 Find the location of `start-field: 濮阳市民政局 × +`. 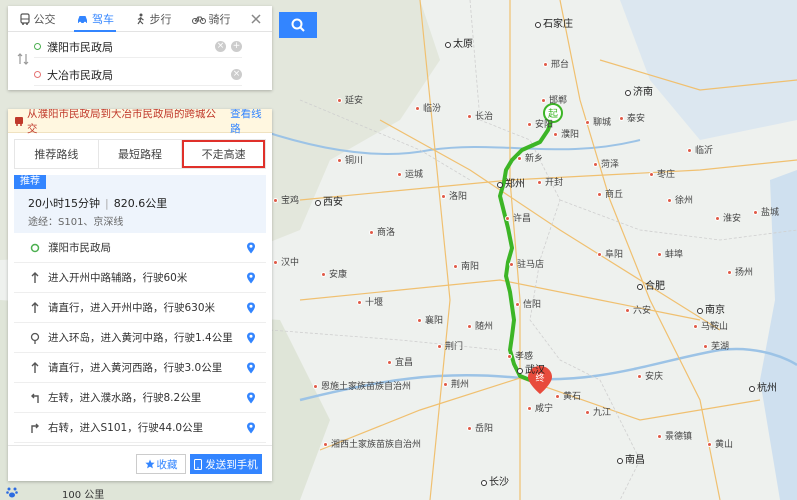

start-field: 濮阳市民政局 × + is located at coordinates (138, 47).